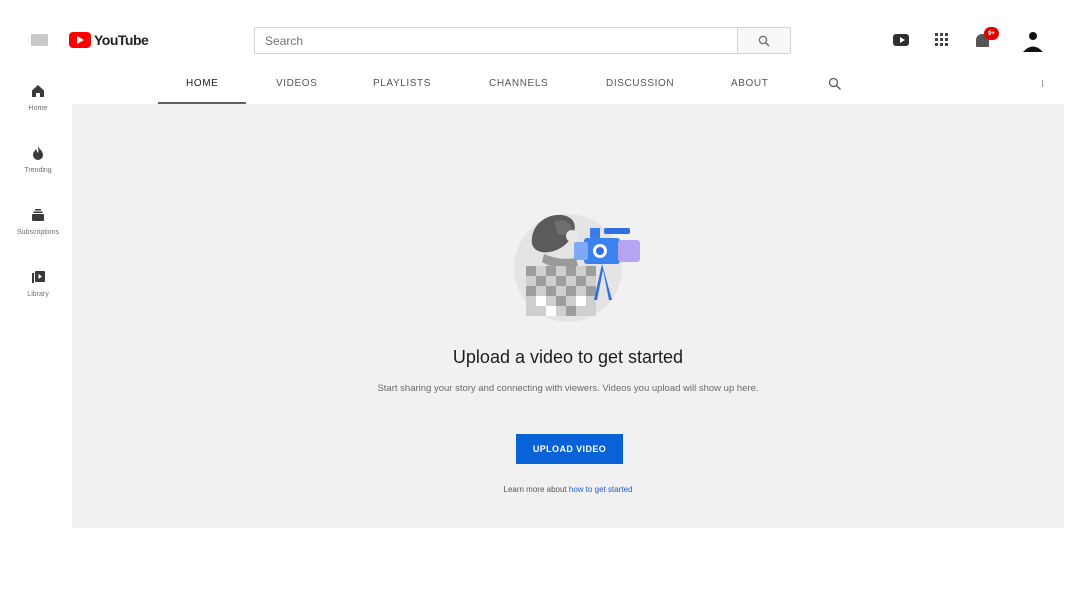 Image resolution: width=1080 pixels, height=591 pixels. What do you see at coordinates (640, 83) in the screenshot?
I see `tab-discussion: Discussion` at bounding box center [640, 83].